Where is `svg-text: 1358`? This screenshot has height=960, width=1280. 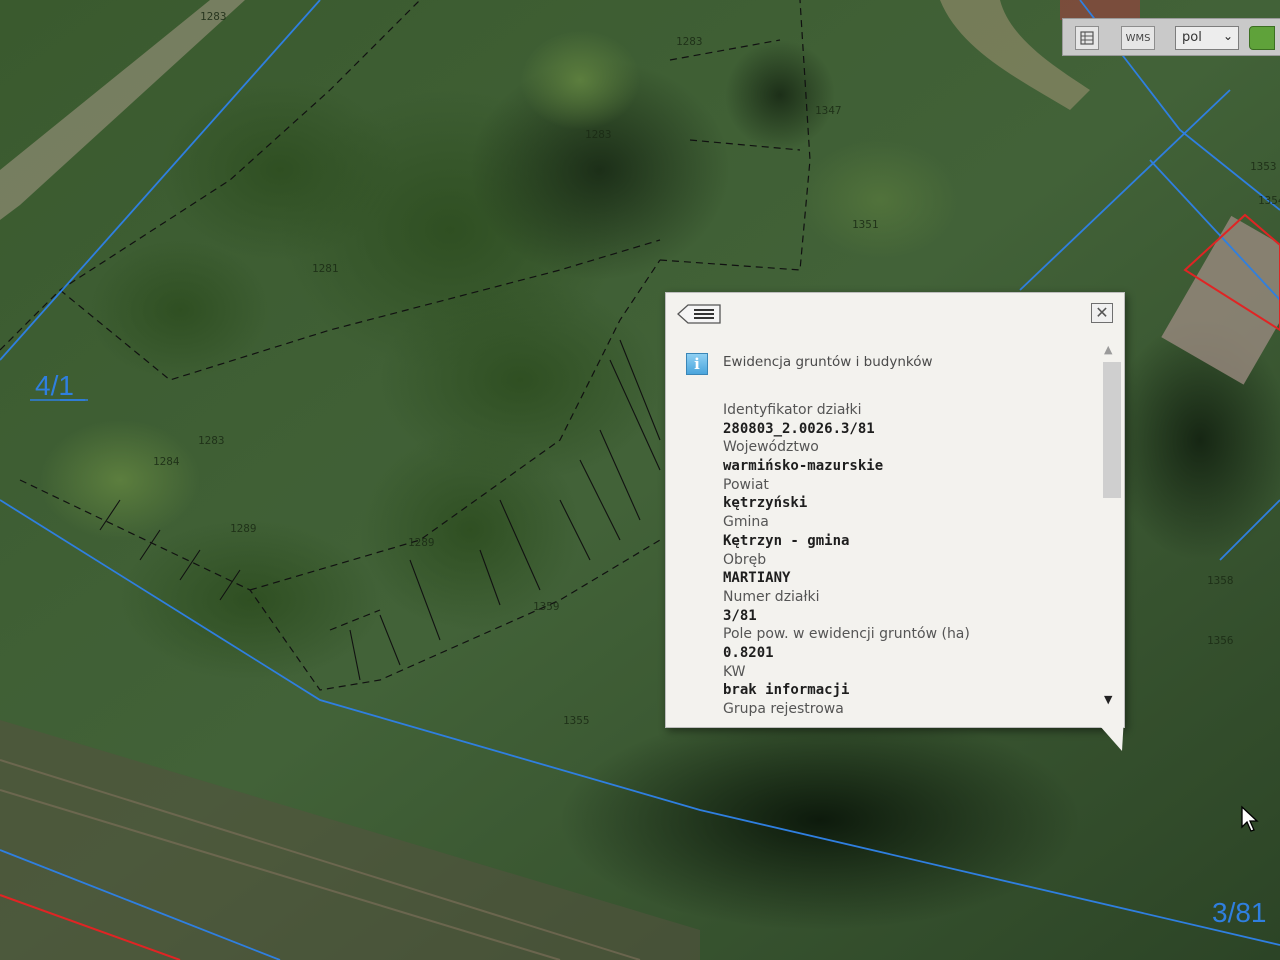
svg-text: 1358 is located at coordinates (1220, 580).